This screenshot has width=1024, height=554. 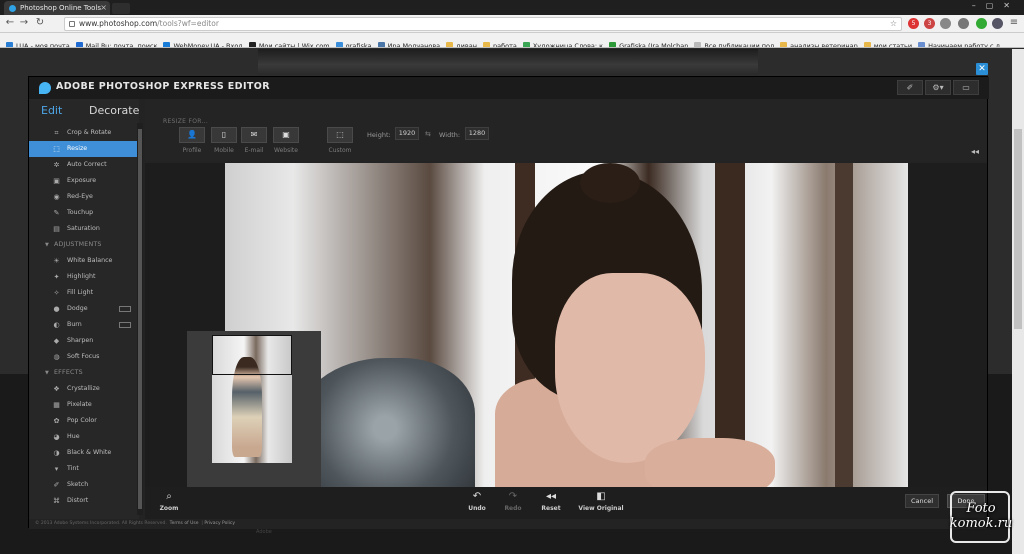 What do you see at coordinates (893, 24) in the screenshot?
I see `bookmark-star-icon: ☆` at bounding box center [893, 24].